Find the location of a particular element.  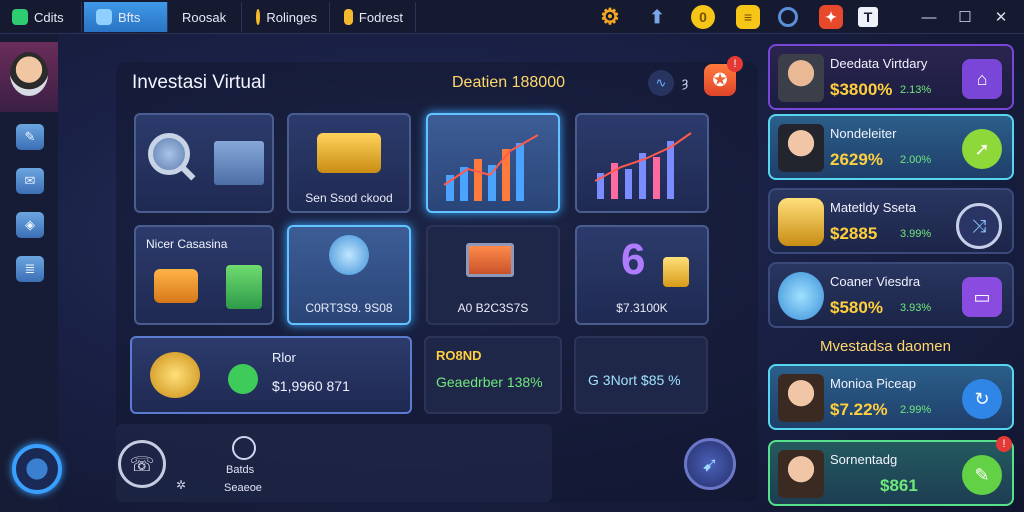

list-item-4: Coaner Viesdra $580% 3.93% ▭ is located at coordinates (891, 295).